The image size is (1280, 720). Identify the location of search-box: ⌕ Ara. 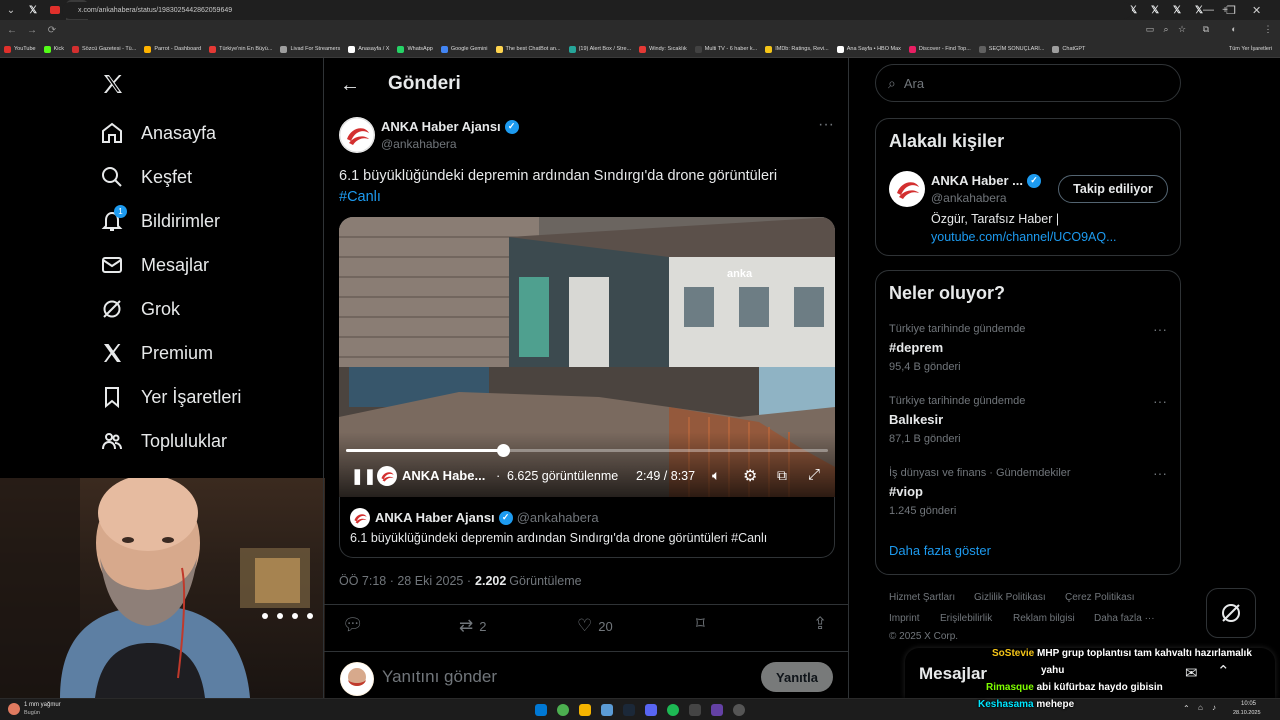
(1028, 83).